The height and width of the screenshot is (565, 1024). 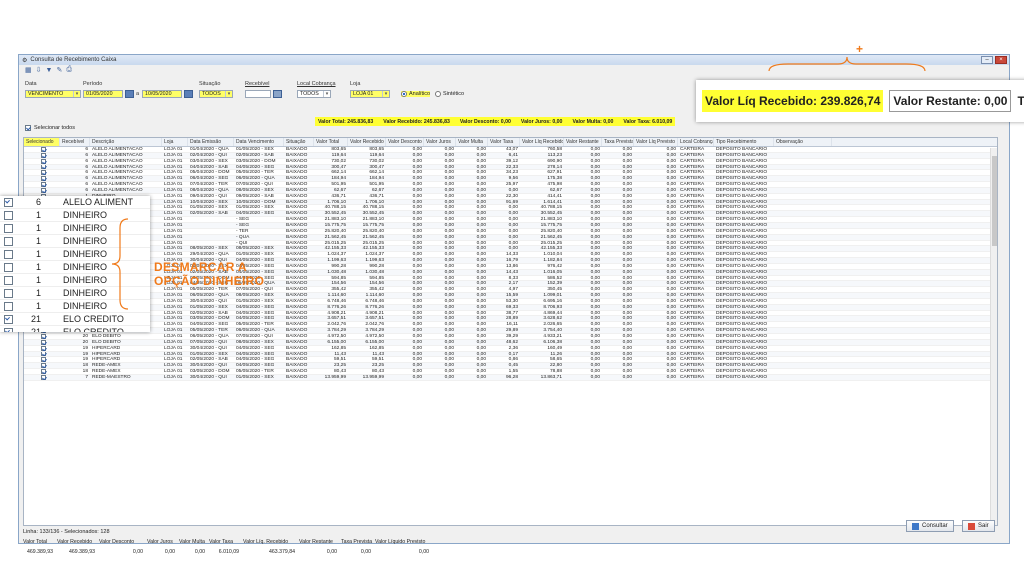 I want to click on column-header: Recebível, so click(x=75, y=142).